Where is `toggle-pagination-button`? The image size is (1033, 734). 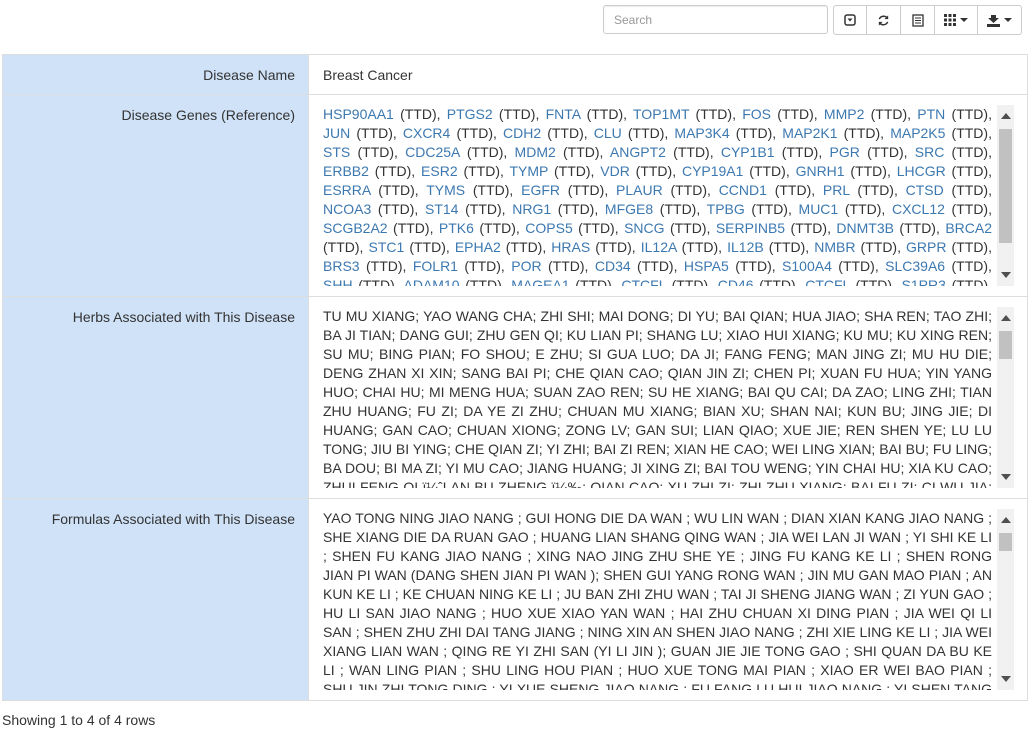 toggle-pagination-button is located at coordinates (850, 20).